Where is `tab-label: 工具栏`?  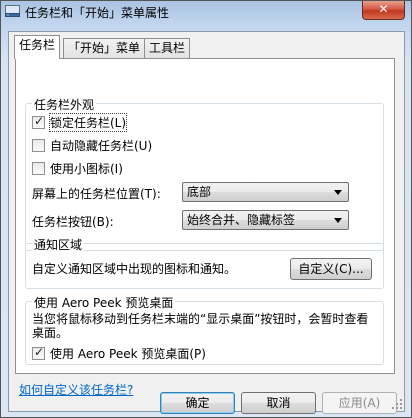
tab-label: 工具栏 is located at coordinates (167, 48).